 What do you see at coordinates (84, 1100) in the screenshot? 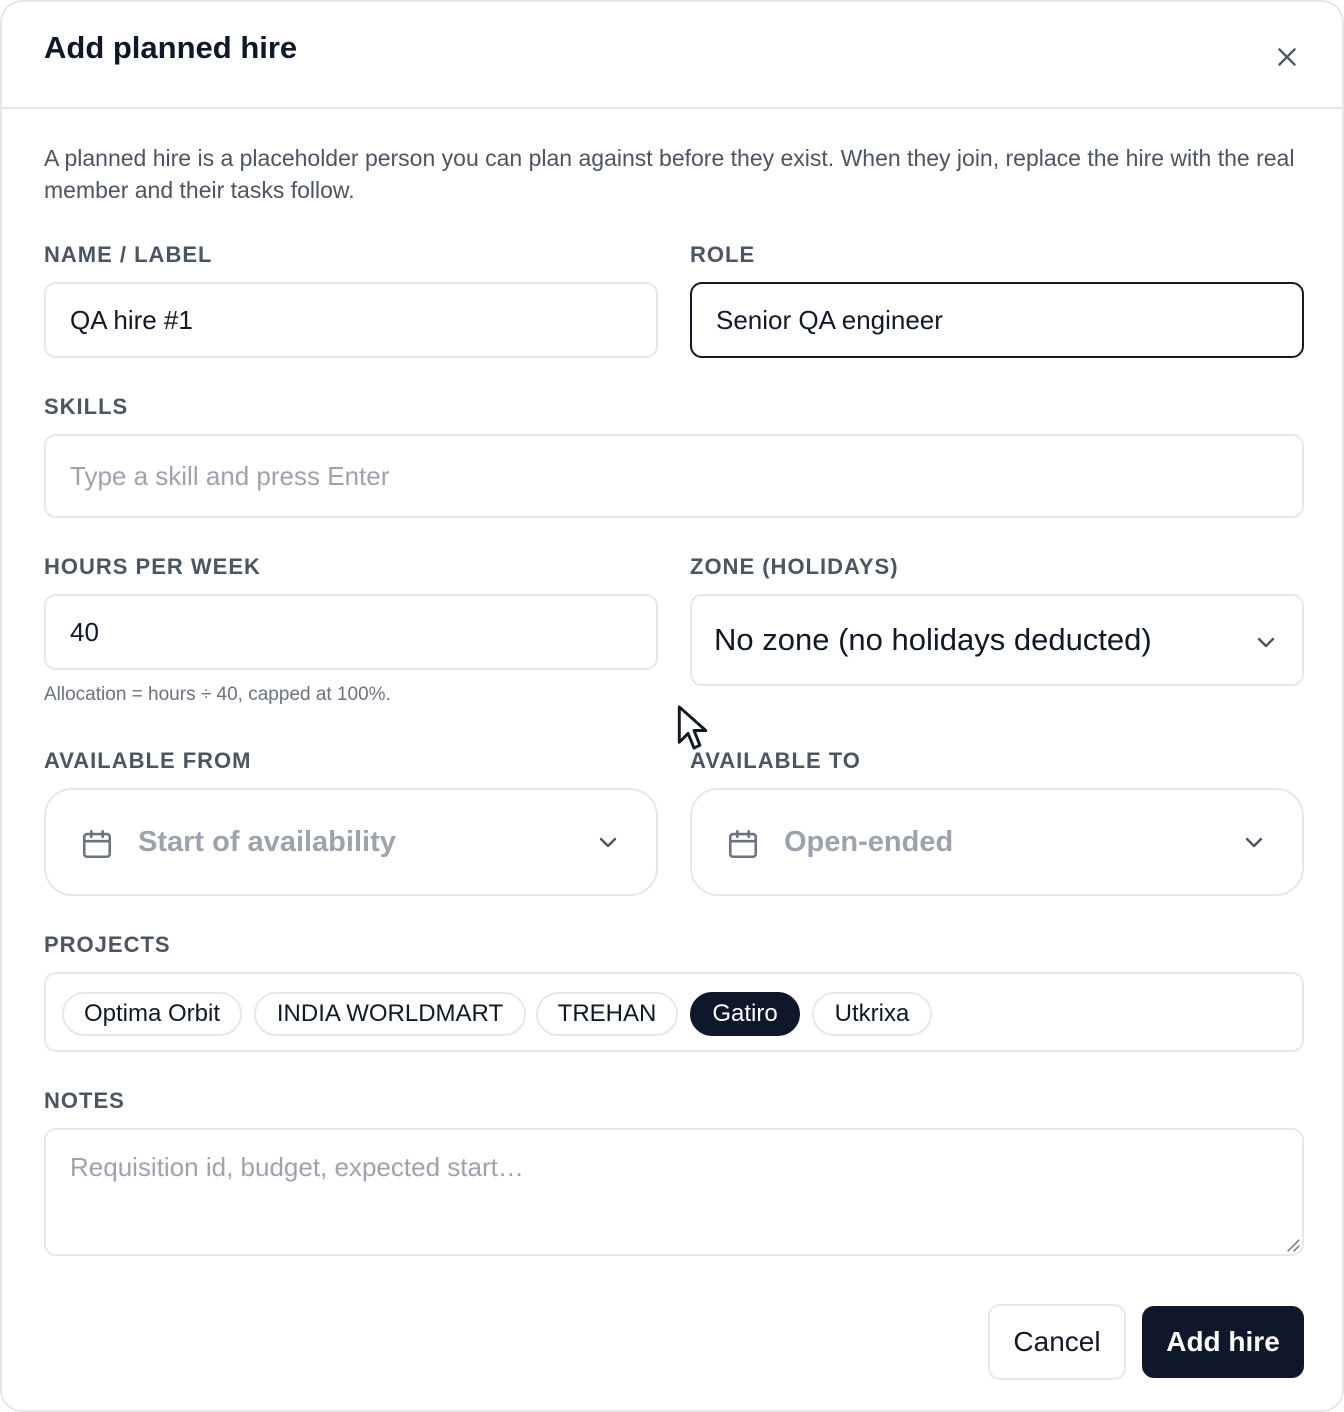
I see `notes-label: NOTES` at bounding box center [84, 1100].